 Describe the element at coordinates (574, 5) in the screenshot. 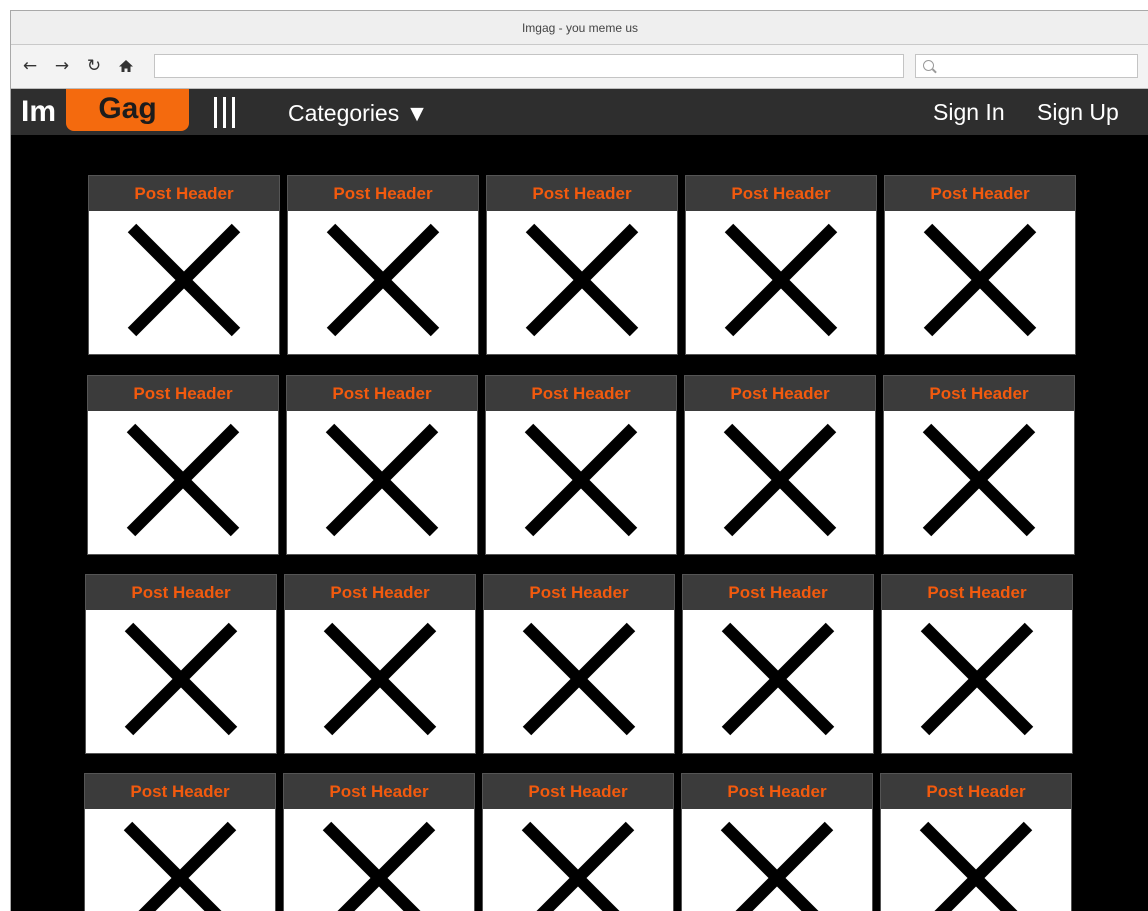

I see `top-margin` at that location.